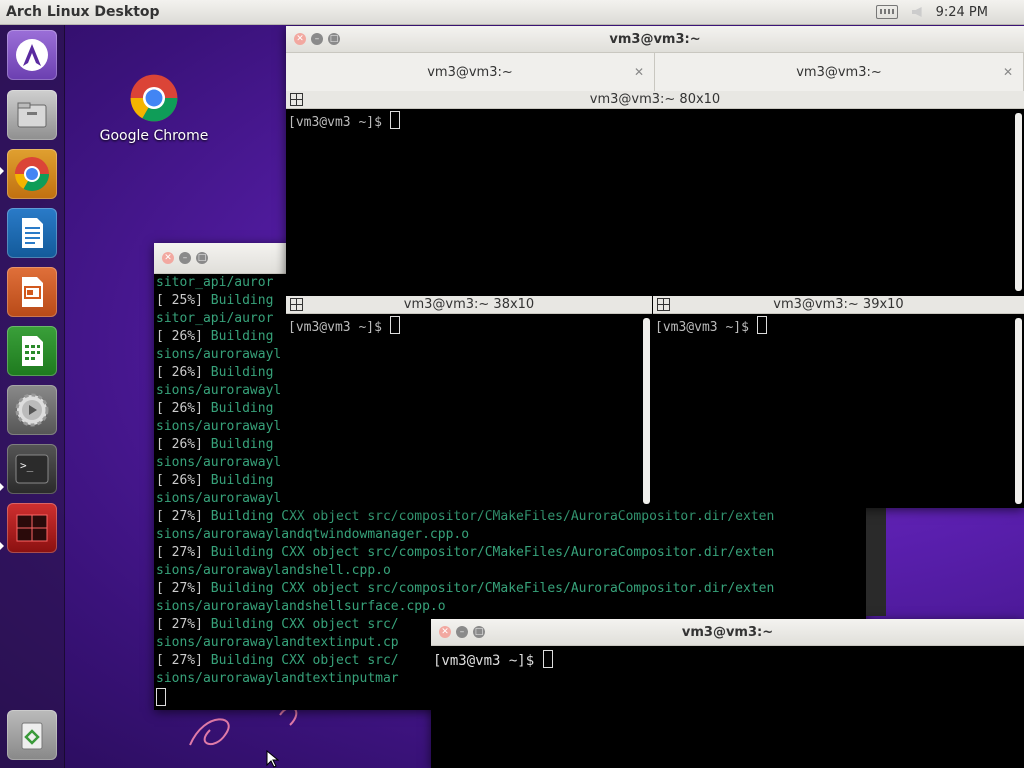  I want to click on build-output-line: sions/aurorawaylandshellsurface.cpp.o, so click(510, 607).